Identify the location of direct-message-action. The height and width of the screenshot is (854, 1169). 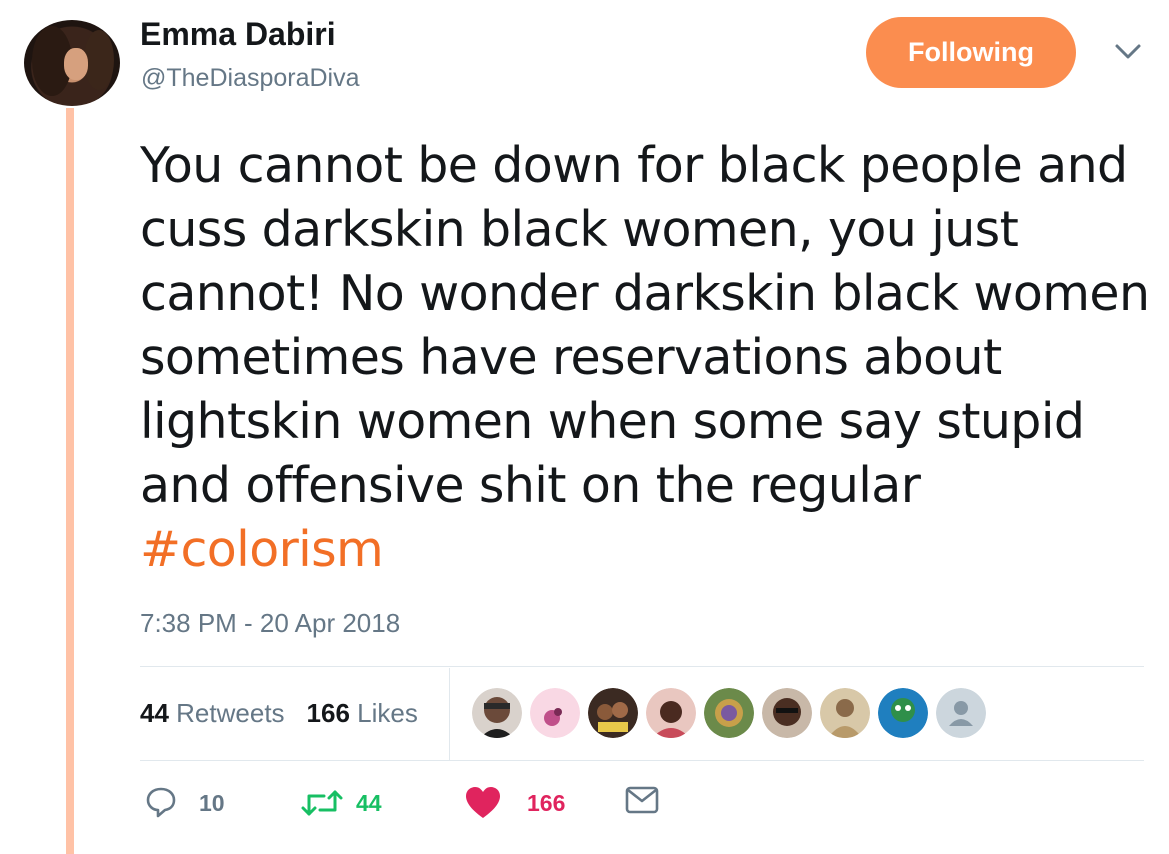
(642, 800).